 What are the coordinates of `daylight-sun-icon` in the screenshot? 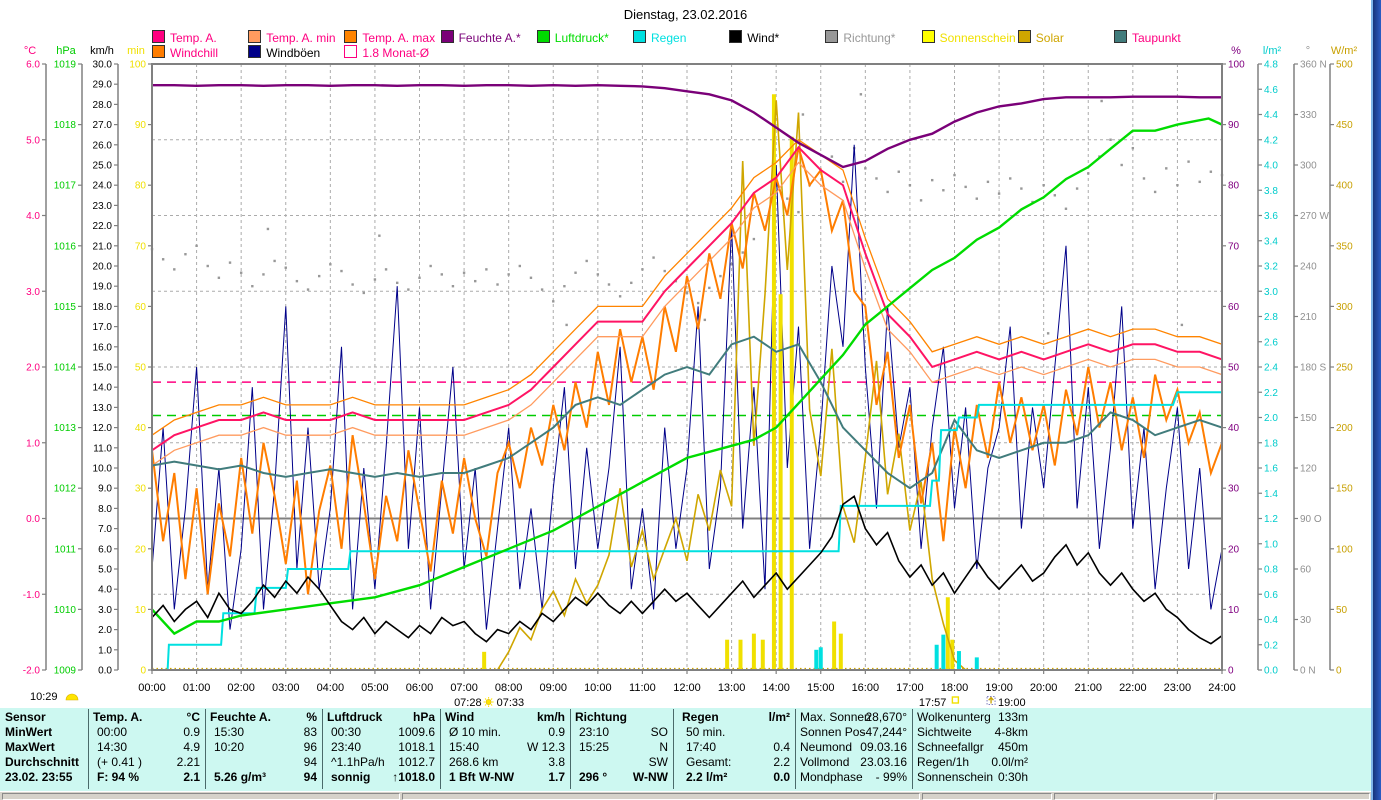 It's located at (72, 697).